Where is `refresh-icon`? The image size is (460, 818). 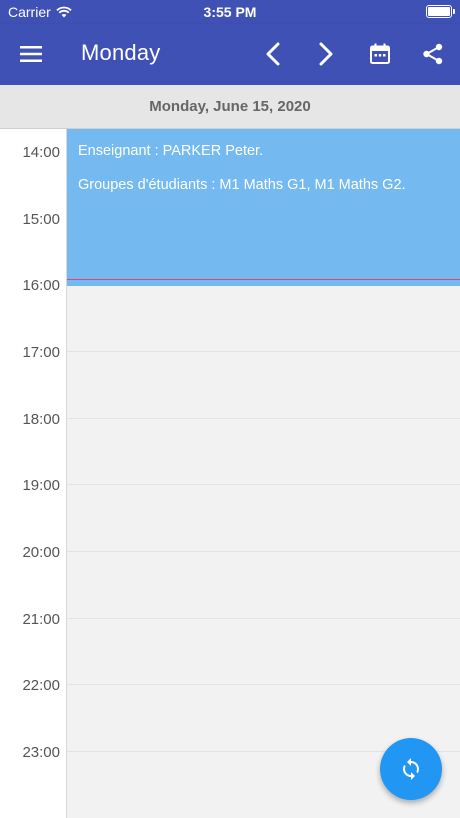 refresh-icon is located at coordinates (411, 769).